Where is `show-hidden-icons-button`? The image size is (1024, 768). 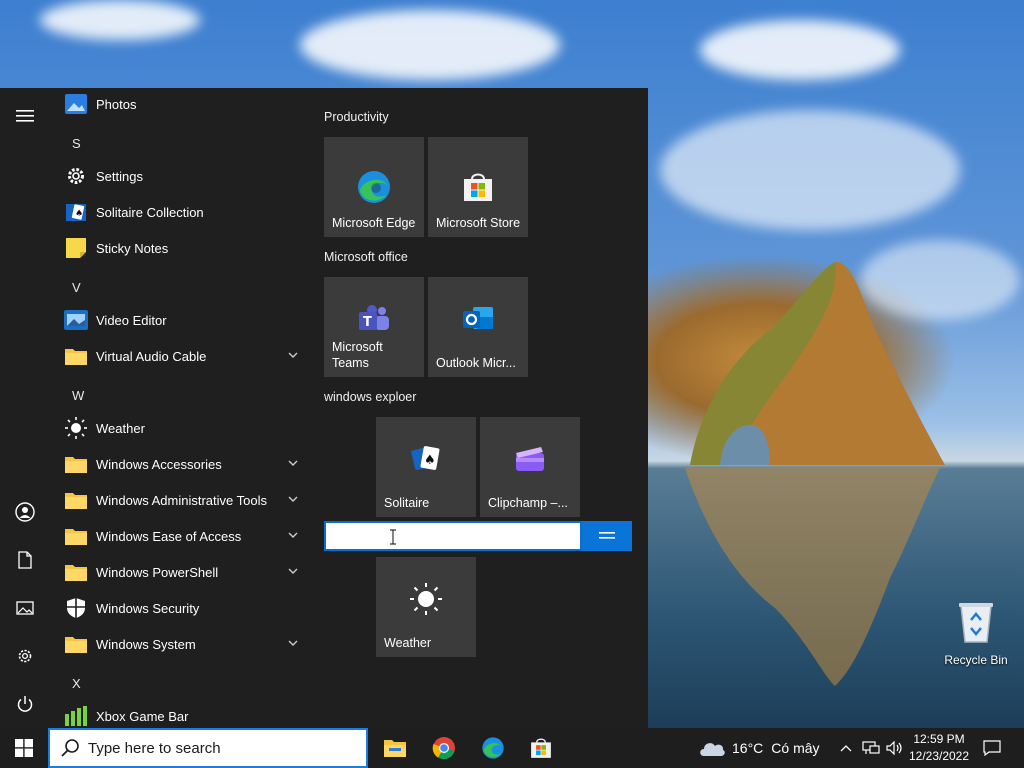
show-hidden-icons-button is located at coordinates (846, 748).